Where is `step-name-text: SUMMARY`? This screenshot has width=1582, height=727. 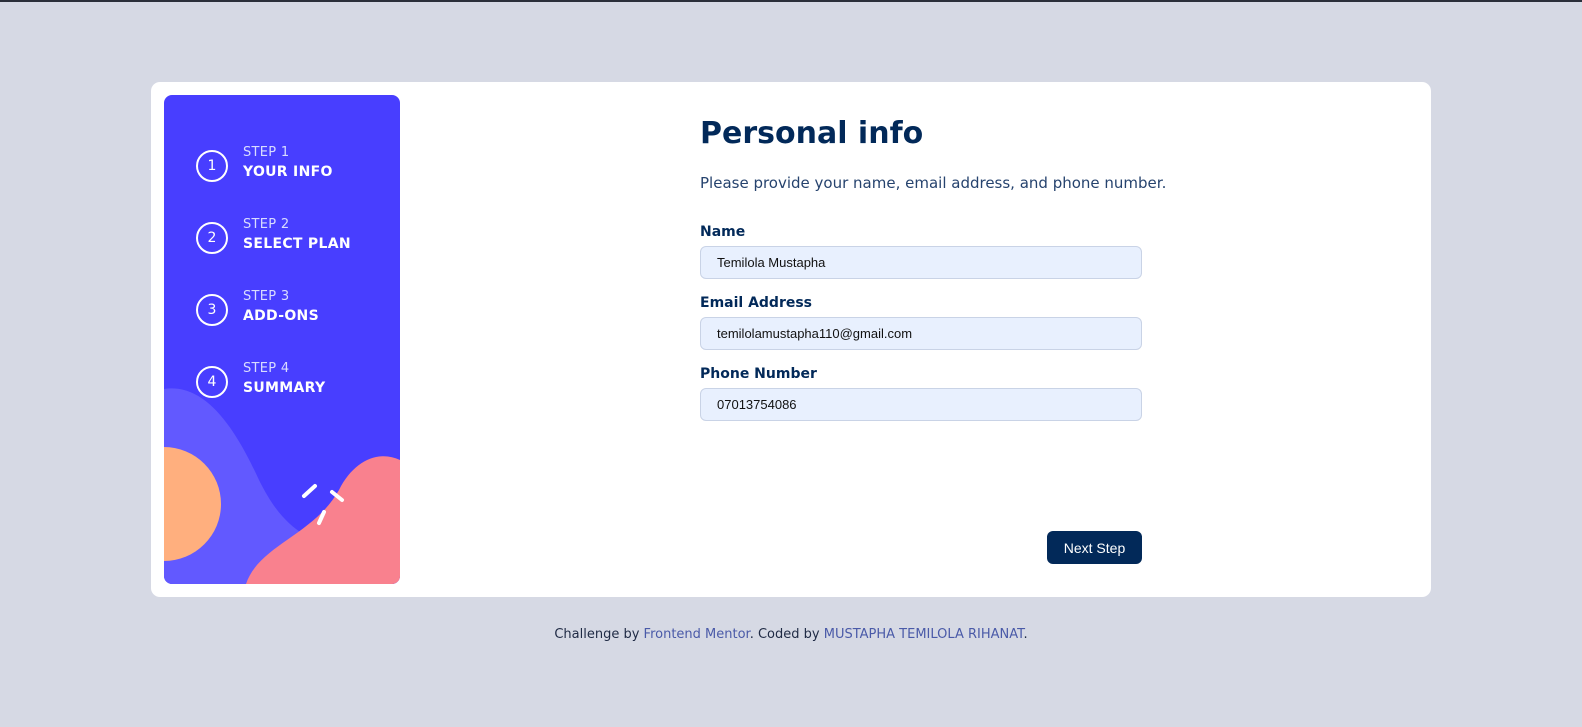 step-name-text: SUMMARY is located at coordinates (284, 388).